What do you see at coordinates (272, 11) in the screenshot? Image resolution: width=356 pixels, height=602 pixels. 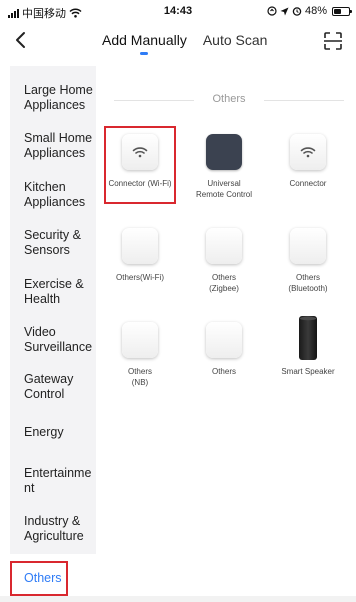 I see `screen-lock-icon` at bounding box center [272, 11].